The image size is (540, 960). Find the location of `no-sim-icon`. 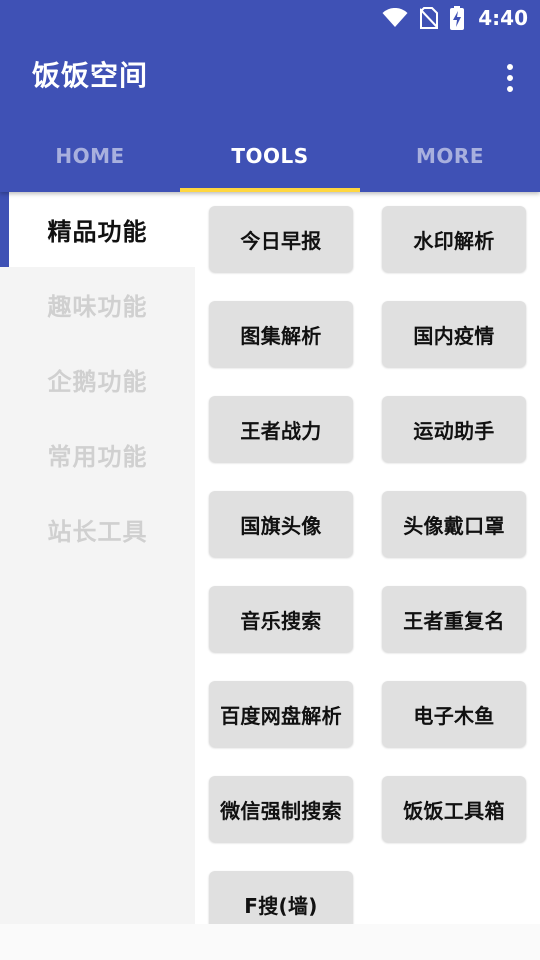

no-sim-icon is located at coordinates (429, 18).